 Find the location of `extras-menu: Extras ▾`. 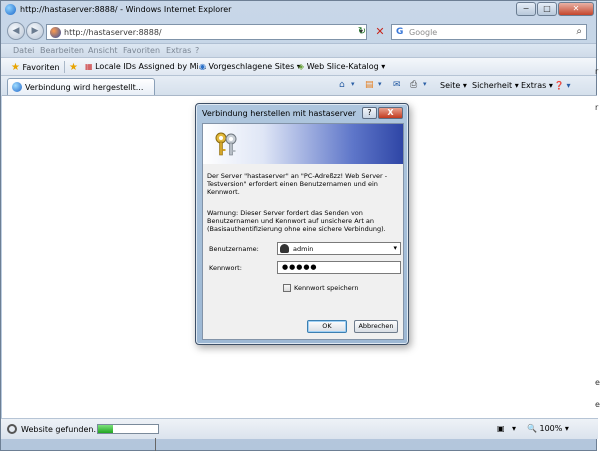

extras-menu: Extras ▾ is located at coordinates (537, 85).